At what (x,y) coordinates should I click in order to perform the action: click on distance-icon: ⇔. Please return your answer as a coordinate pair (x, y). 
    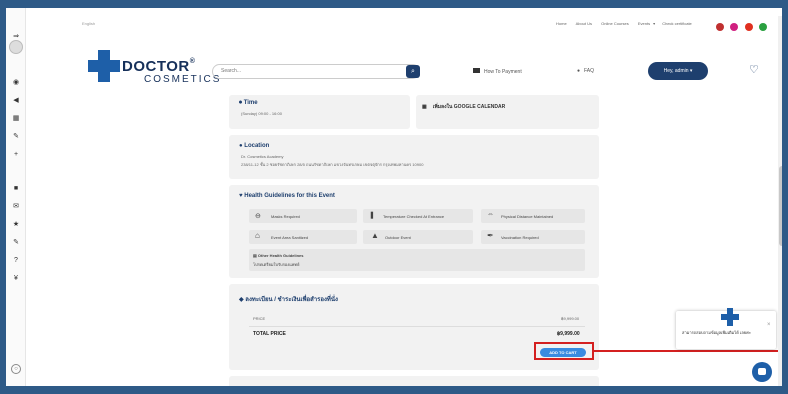
    Looking at the image, I should click on (490, 214).